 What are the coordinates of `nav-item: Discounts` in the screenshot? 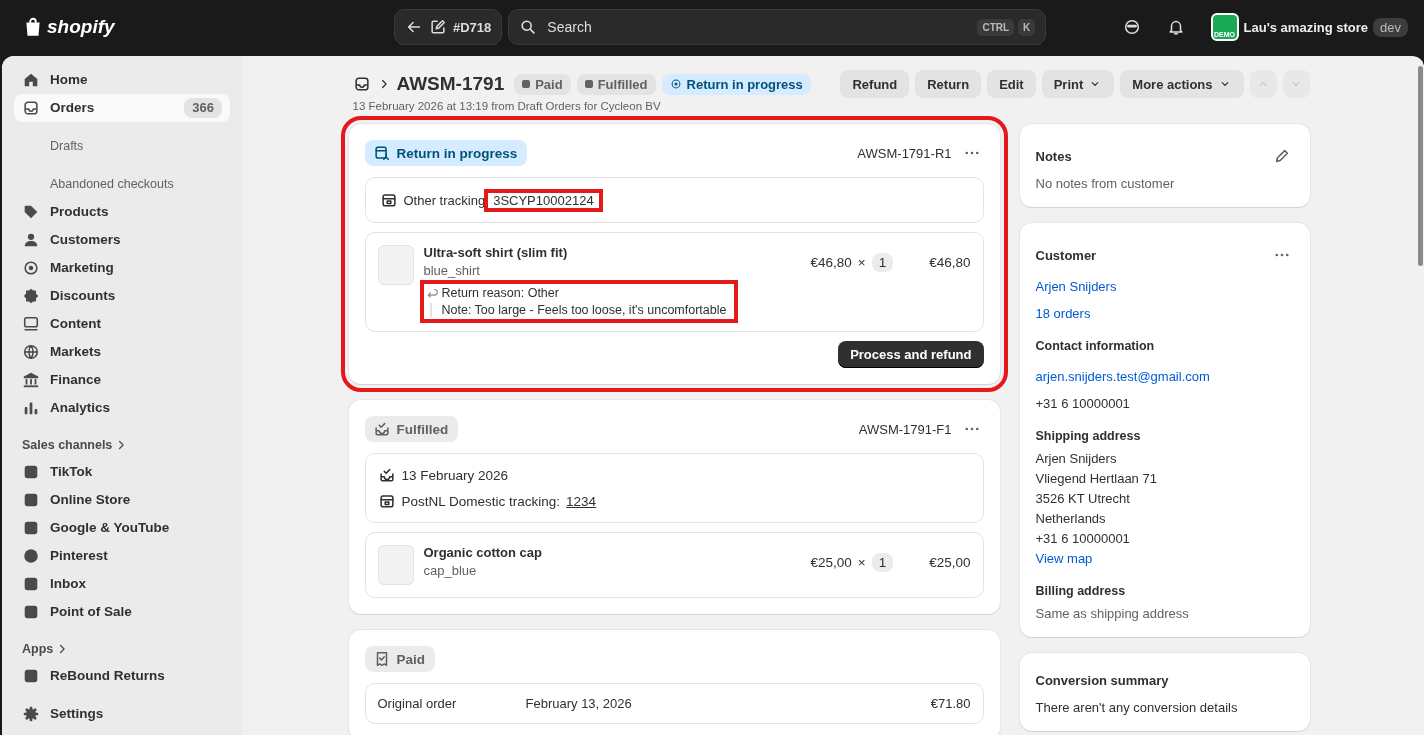 It's located at (122, 296).